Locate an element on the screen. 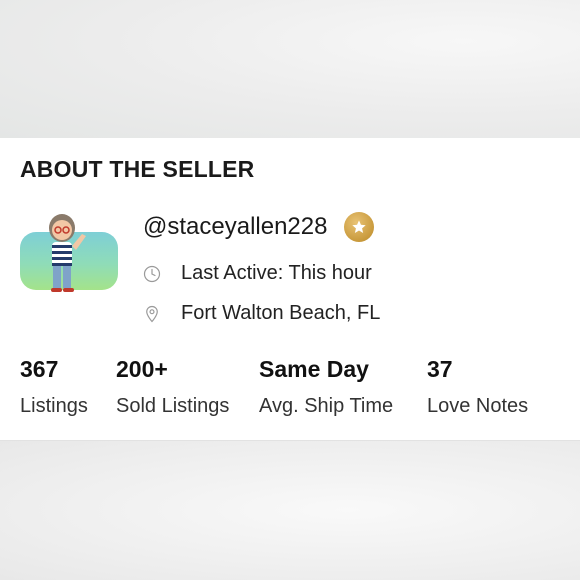  stat-label: Listings is located at coordinates (54, 406).